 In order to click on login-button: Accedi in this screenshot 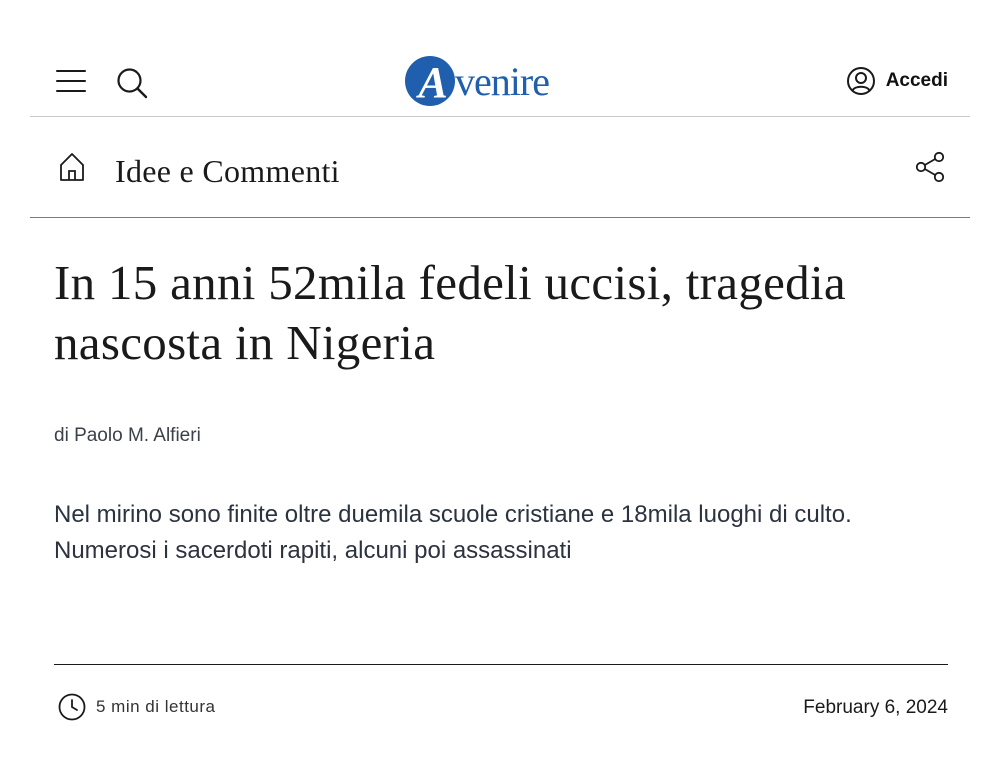, I will do `click(897, 81)`.